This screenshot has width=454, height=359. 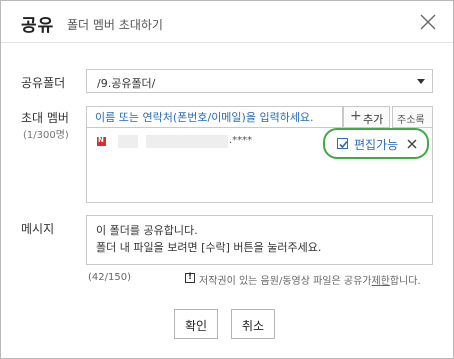 What do you see at coordinates (411, 120) in the screenshot?
I see `addressbook-label: 주소록` at bounding box center [411, 120].